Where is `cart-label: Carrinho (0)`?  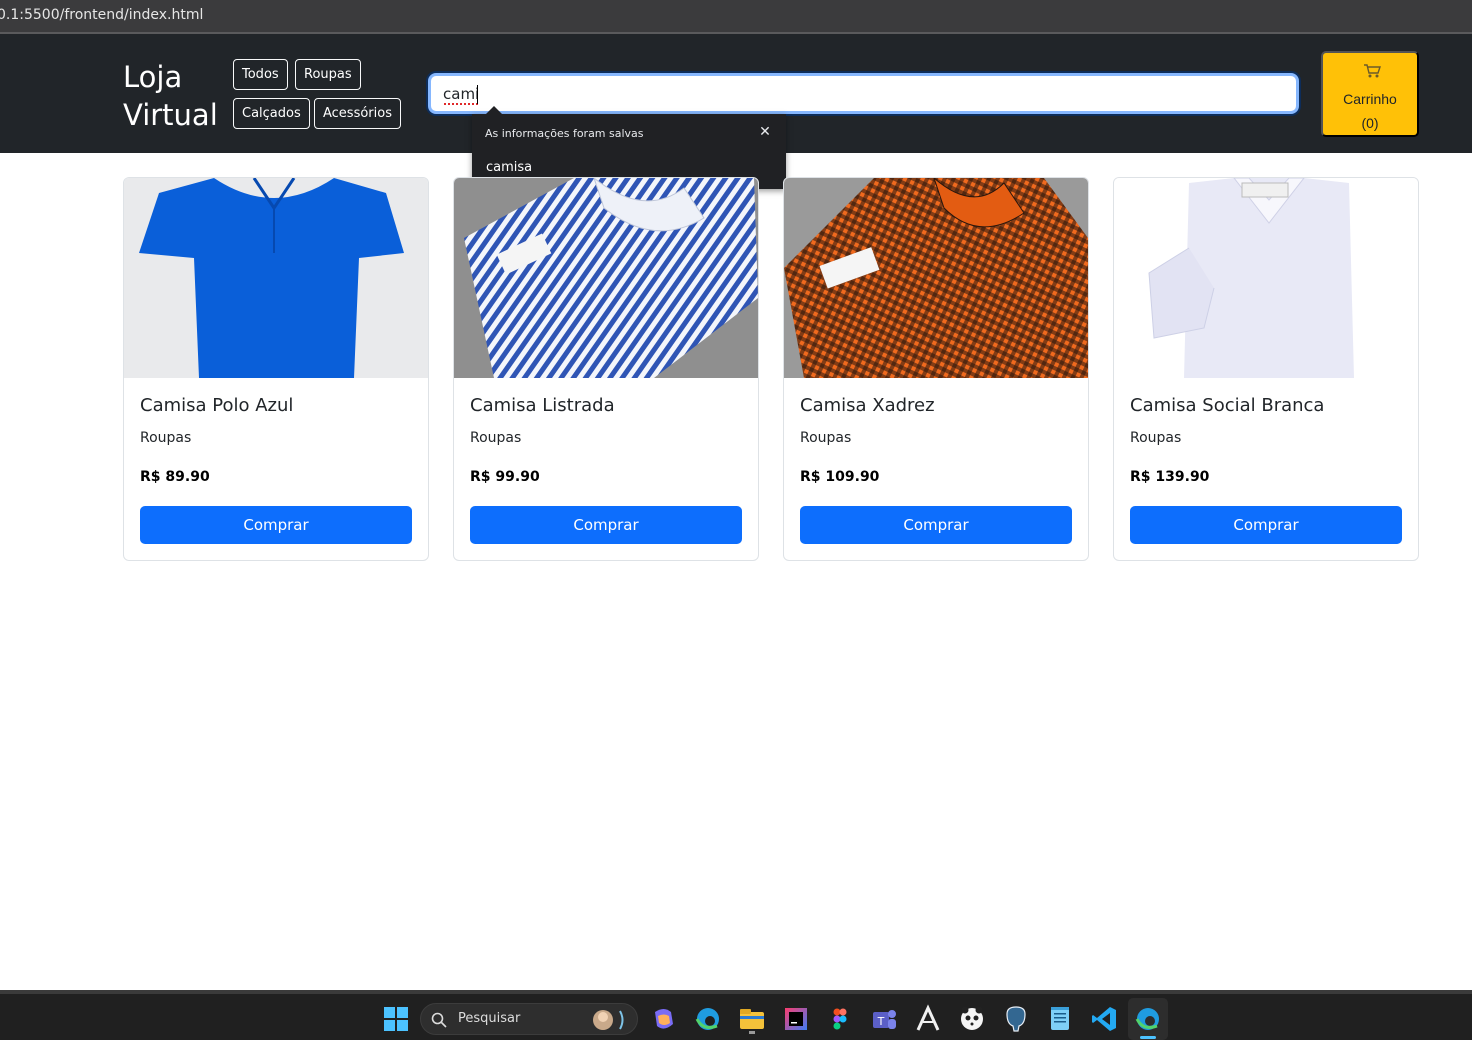
cart-label: Carrinho (0) is located at coordinates (1370, 111).